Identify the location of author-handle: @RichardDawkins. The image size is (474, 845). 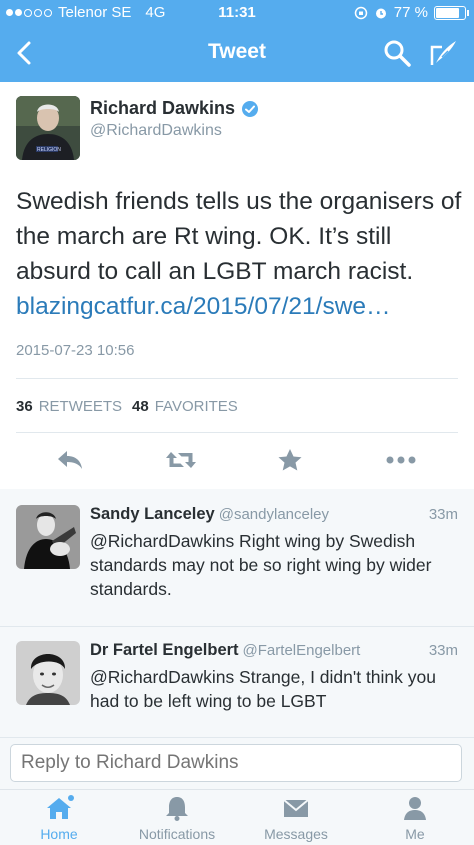
(156, 131).